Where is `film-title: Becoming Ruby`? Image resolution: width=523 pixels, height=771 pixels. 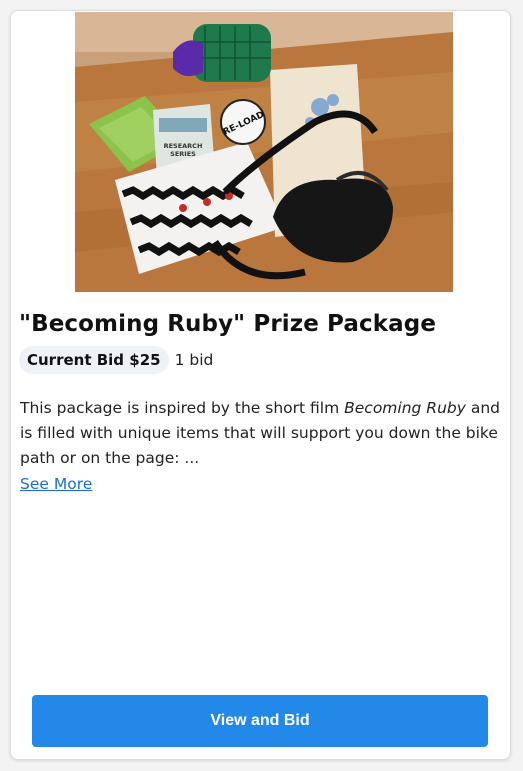
film-title: Becoming Ruby is located at coordinates (405, 408).